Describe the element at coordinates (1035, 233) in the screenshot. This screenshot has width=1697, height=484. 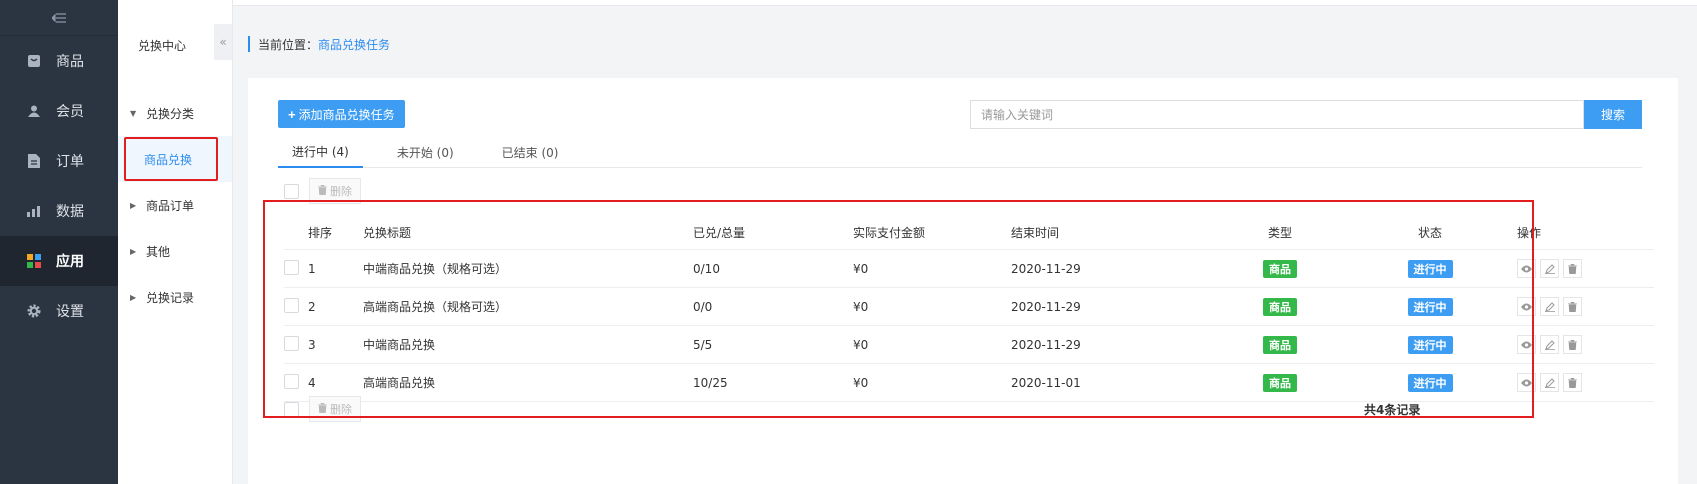
I see `header-end-time: 结束时间` at that location.